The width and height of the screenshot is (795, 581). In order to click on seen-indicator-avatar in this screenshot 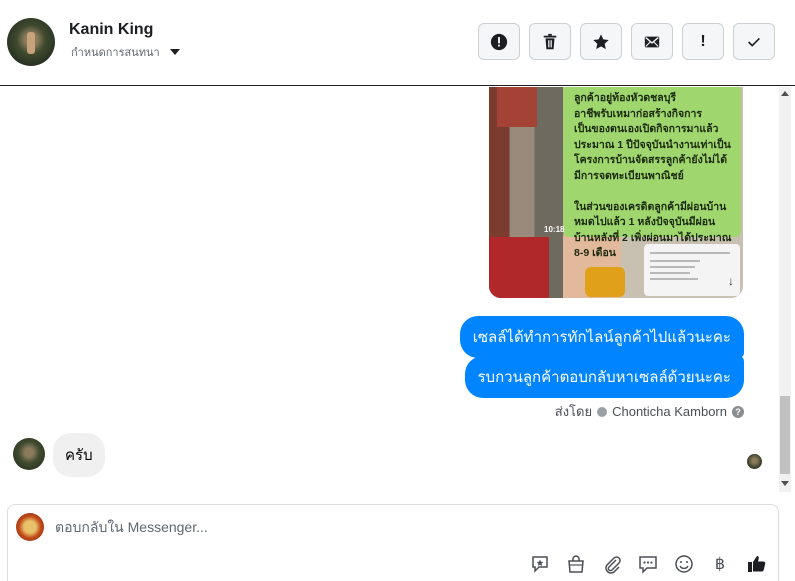, I will do `click(754, 461)`.